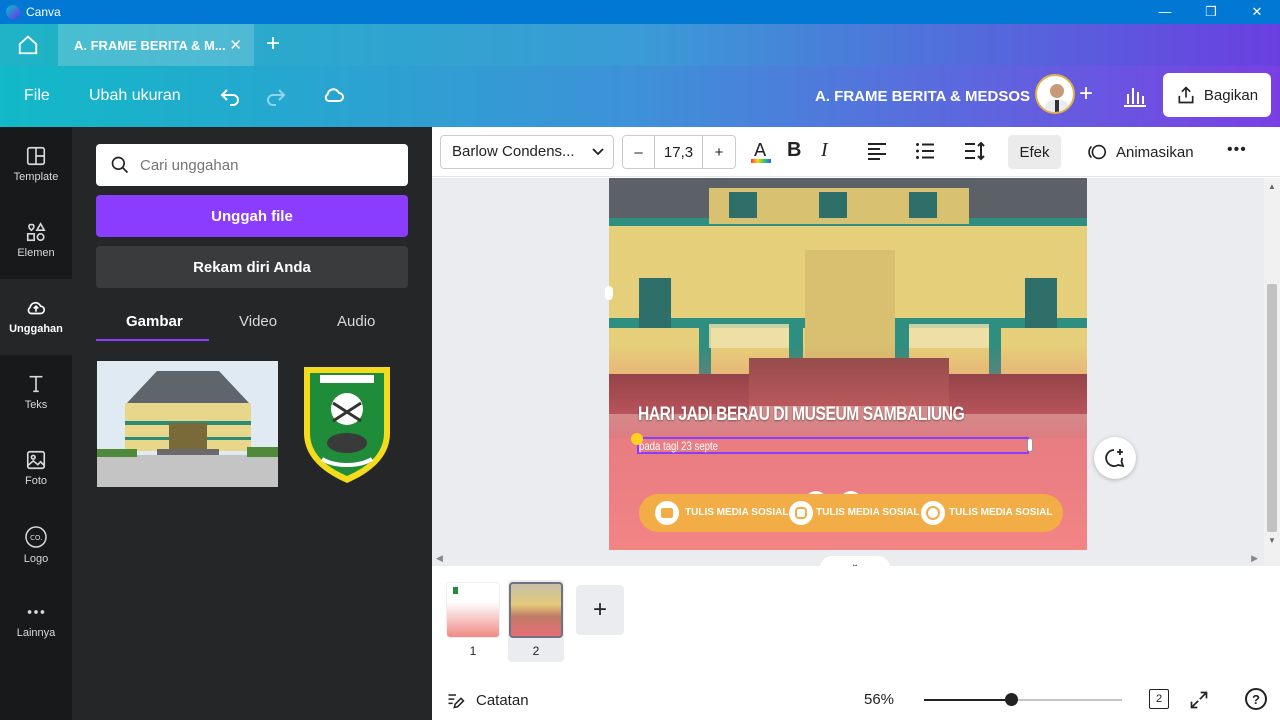 This screenshot has width=1280, height=720. Describe the element at coordinates (152, 340) in the screenshot. I see `active-tab-indicator` at that location.